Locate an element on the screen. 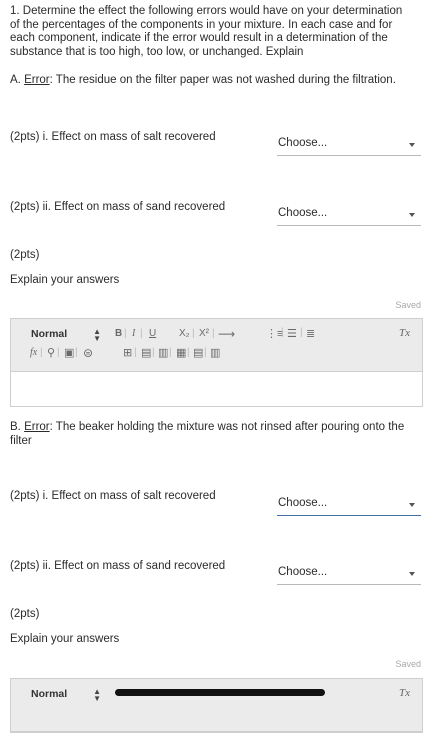 The image size is (447, 733). section-b-rich-text-editor: Normal ▲ ▼ Tx is located at coordinates (216, 705).